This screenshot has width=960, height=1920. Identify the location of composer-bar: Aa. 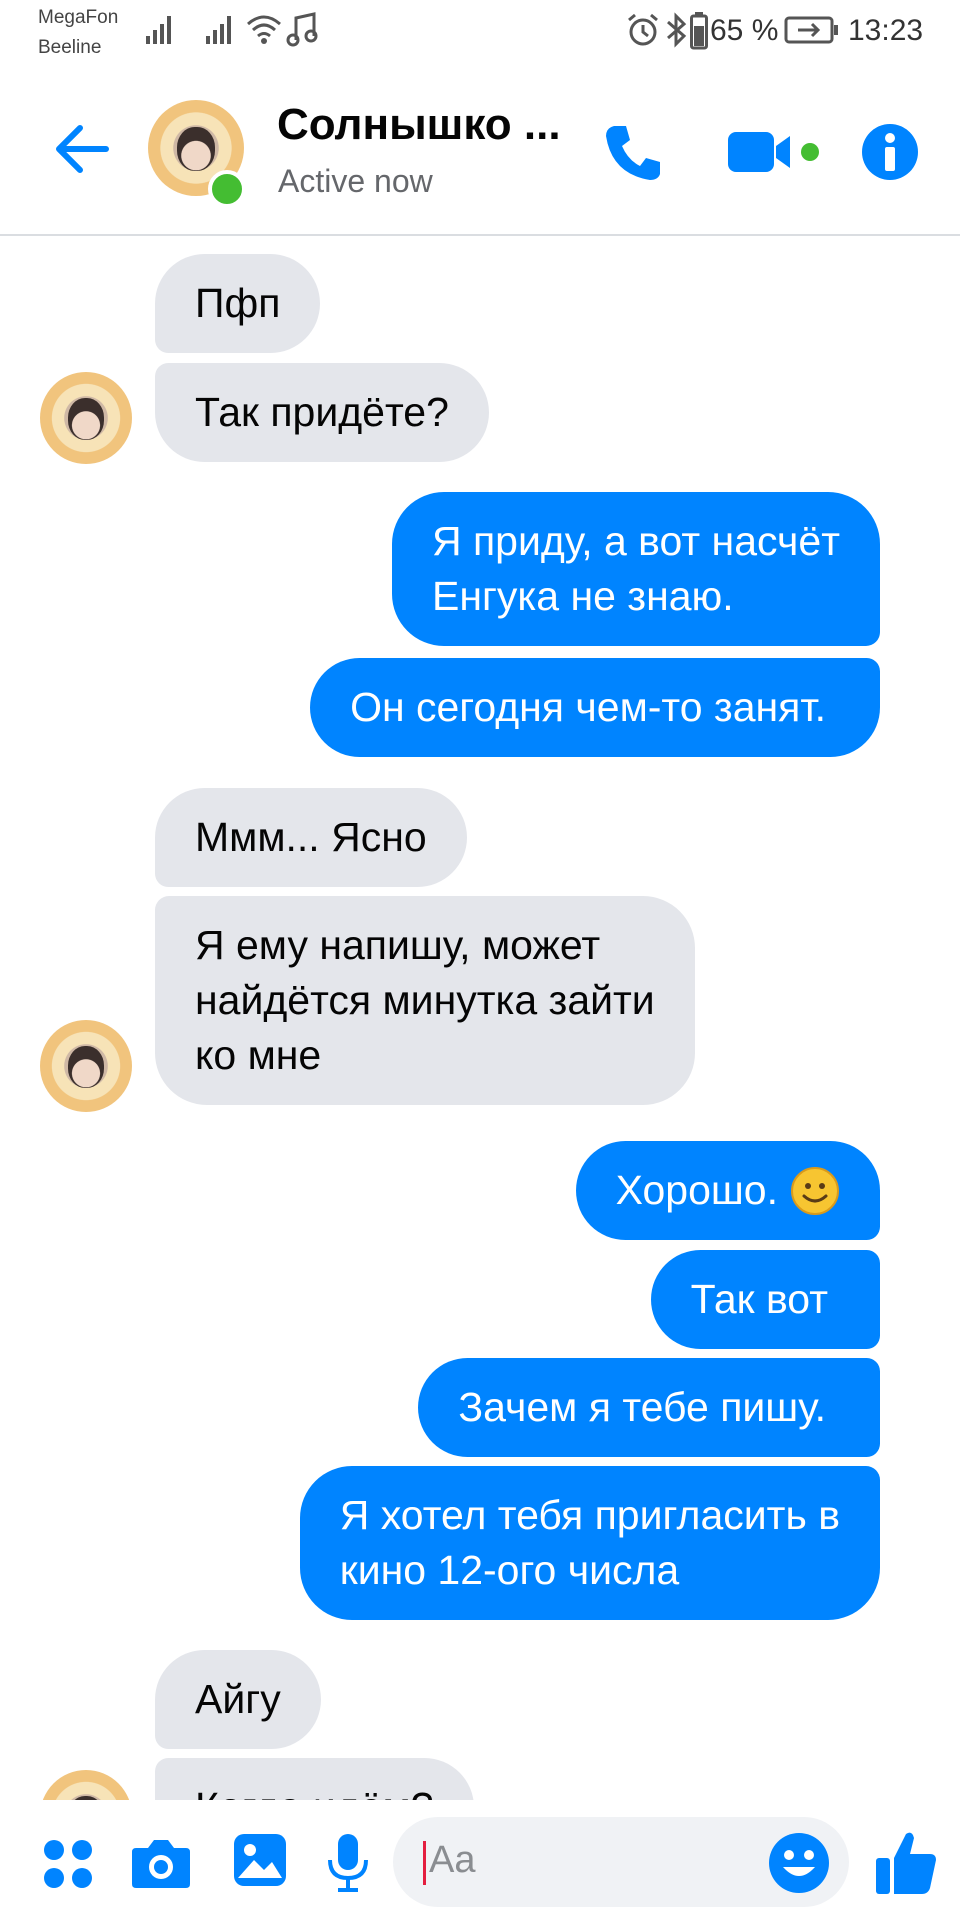
(480, 1860).